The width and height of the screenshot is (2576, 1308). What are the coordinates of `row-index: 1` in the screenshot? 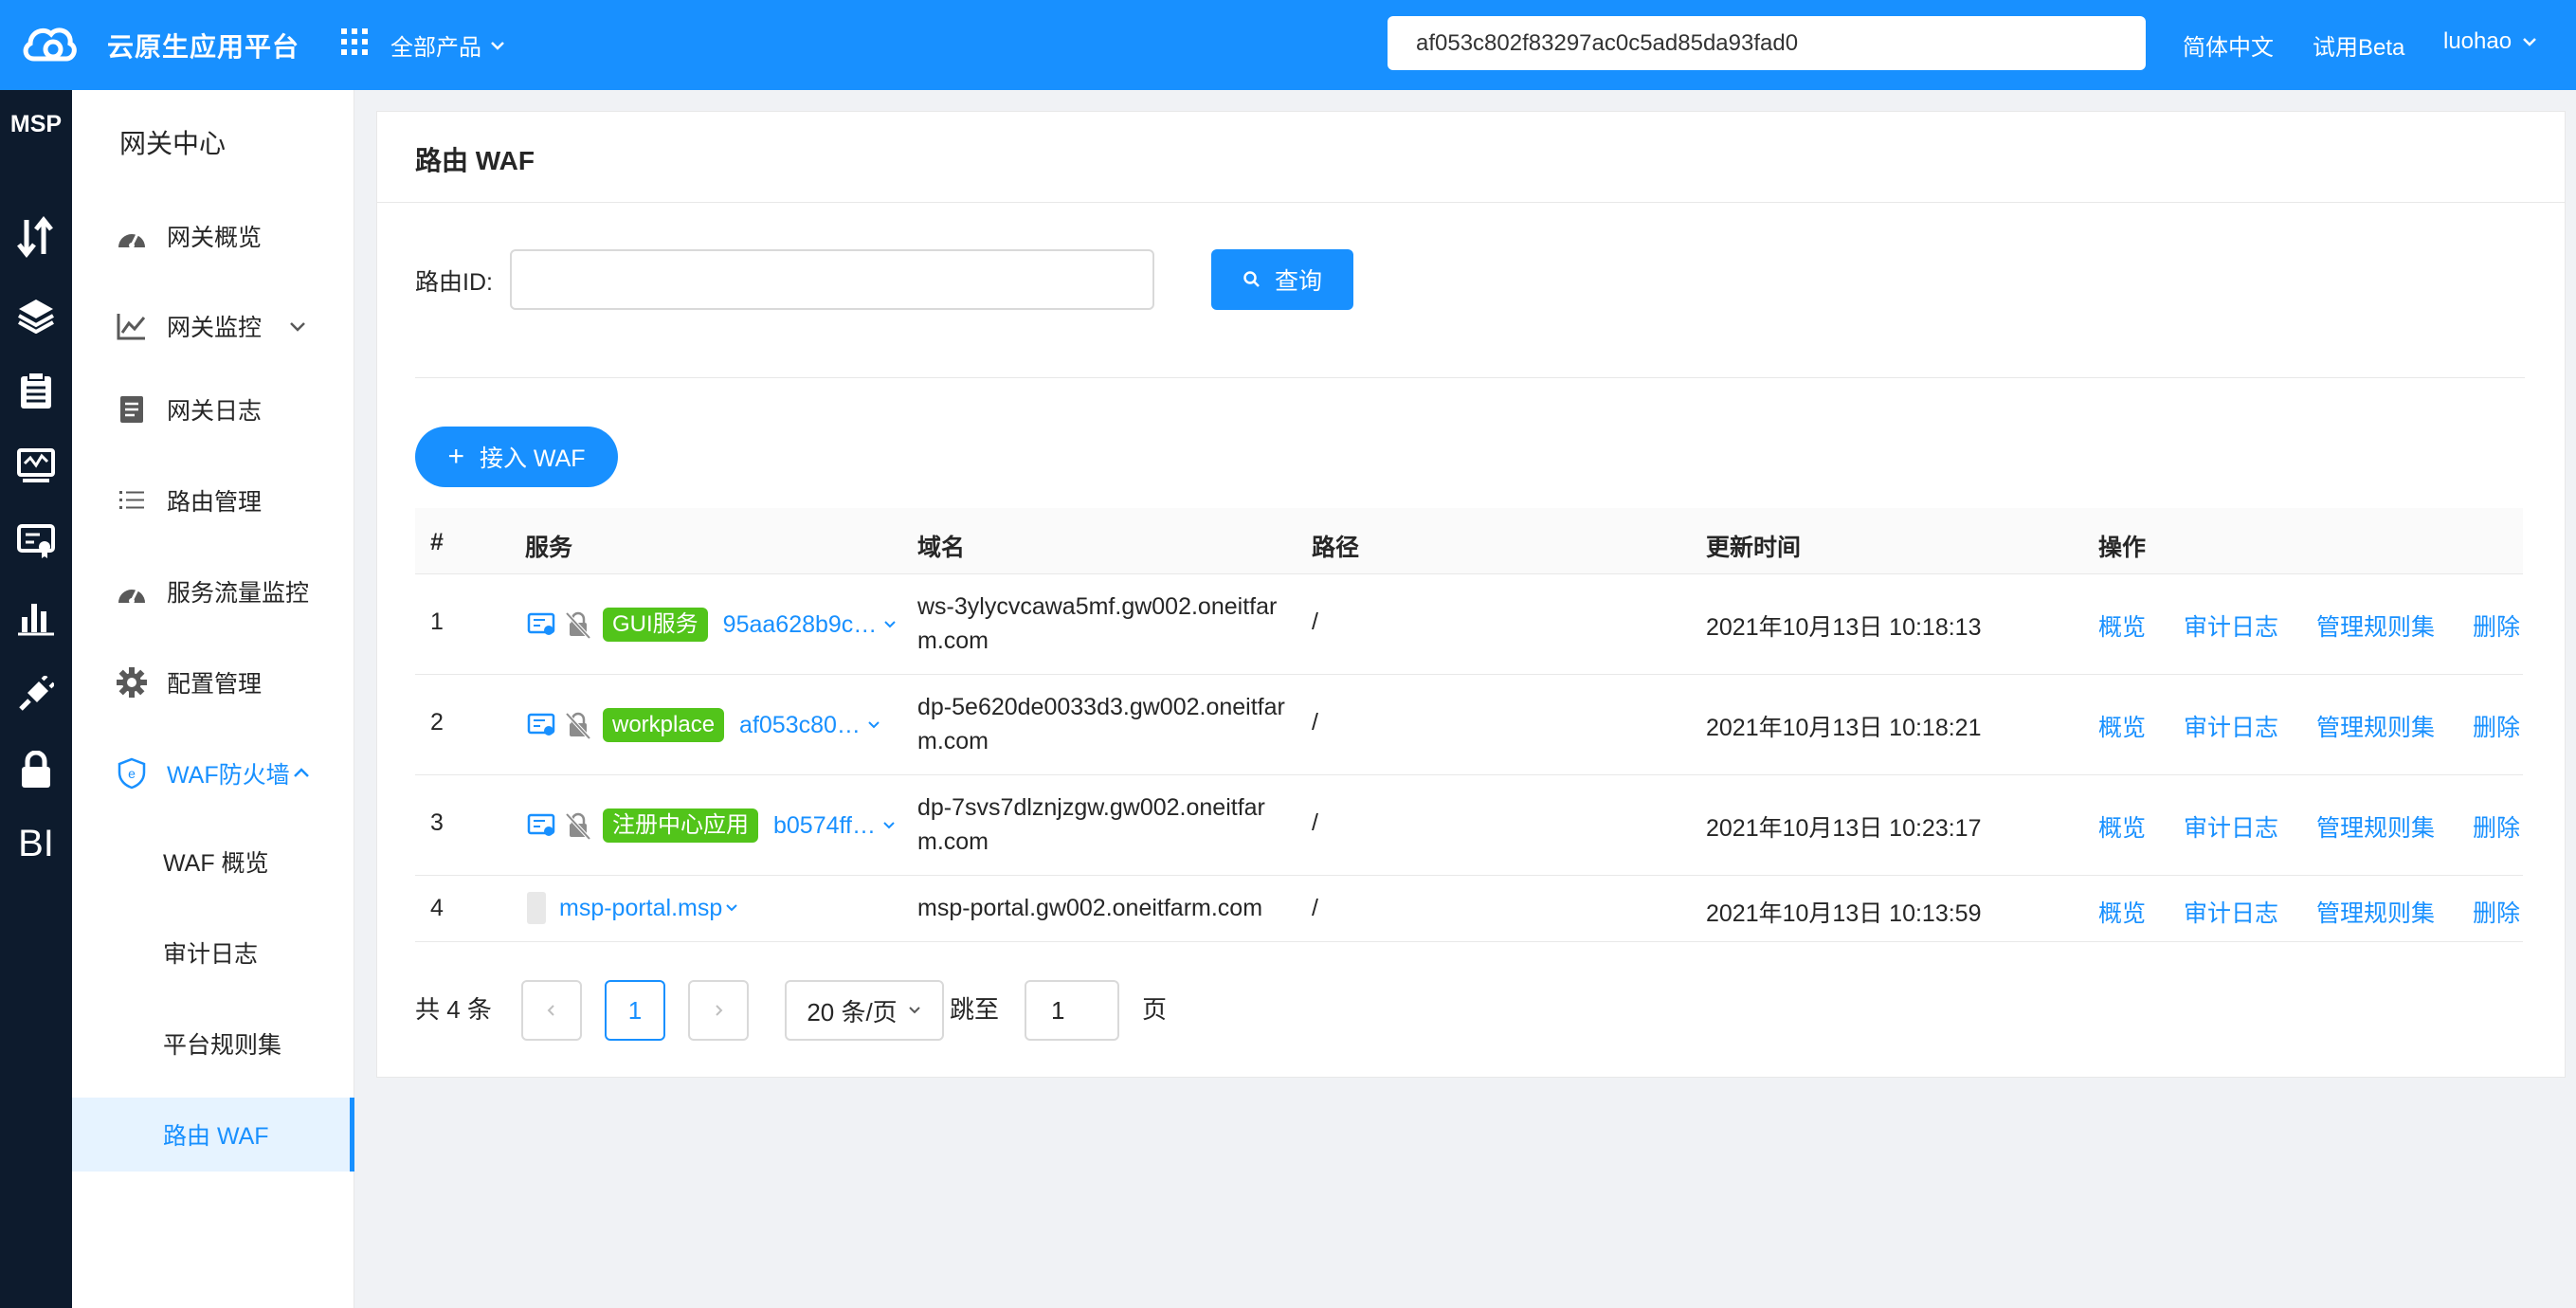 It's located at (437, 622).